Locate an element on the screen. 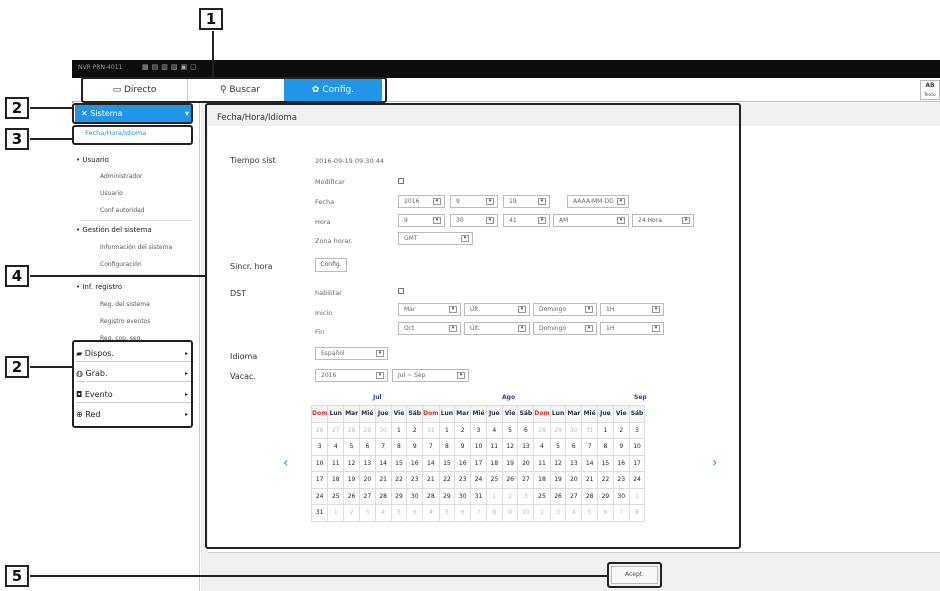  text-size-button: AB Texto is located at coordinates (930, 90).